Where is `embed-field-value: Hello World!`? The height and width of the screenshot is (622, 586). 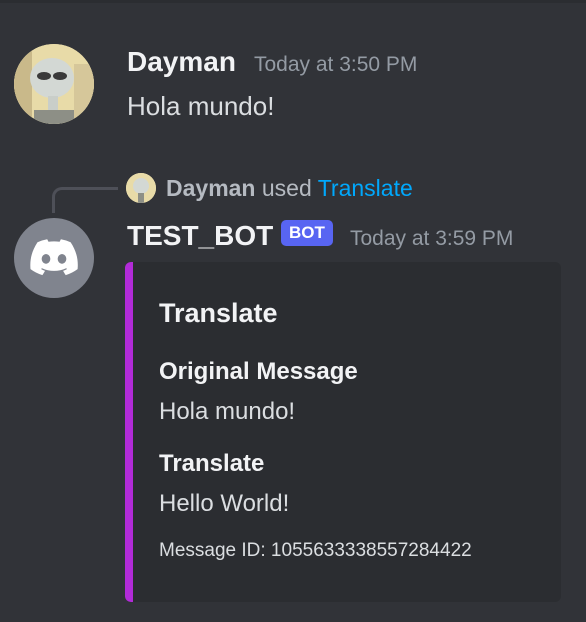
embed-field-value: Hello World! is located at coordinates (224, 503).